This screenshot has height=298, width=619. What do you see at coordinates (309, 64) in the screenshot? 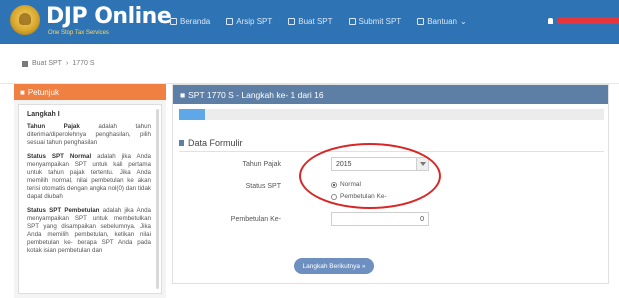
I see `breadcrumb-bar: Buat SPT › 1770 S` at bounding box center [309, 64].